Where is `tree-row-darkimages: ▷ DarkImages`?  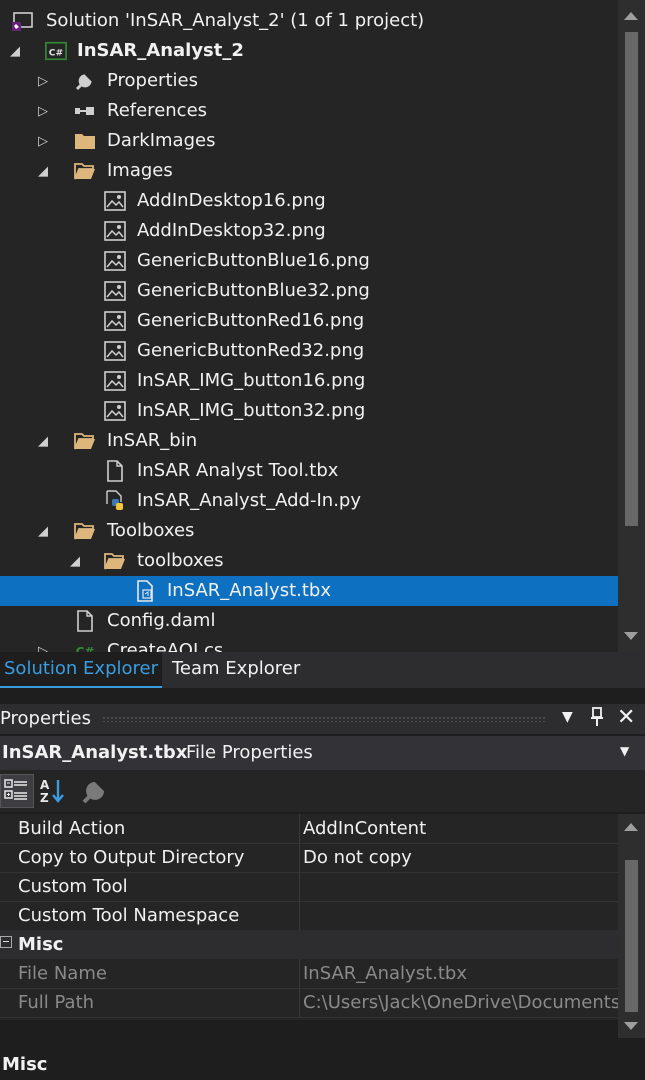 tree-row-darkimages: ▷ DarkImages is located at coordinates (309, 141).